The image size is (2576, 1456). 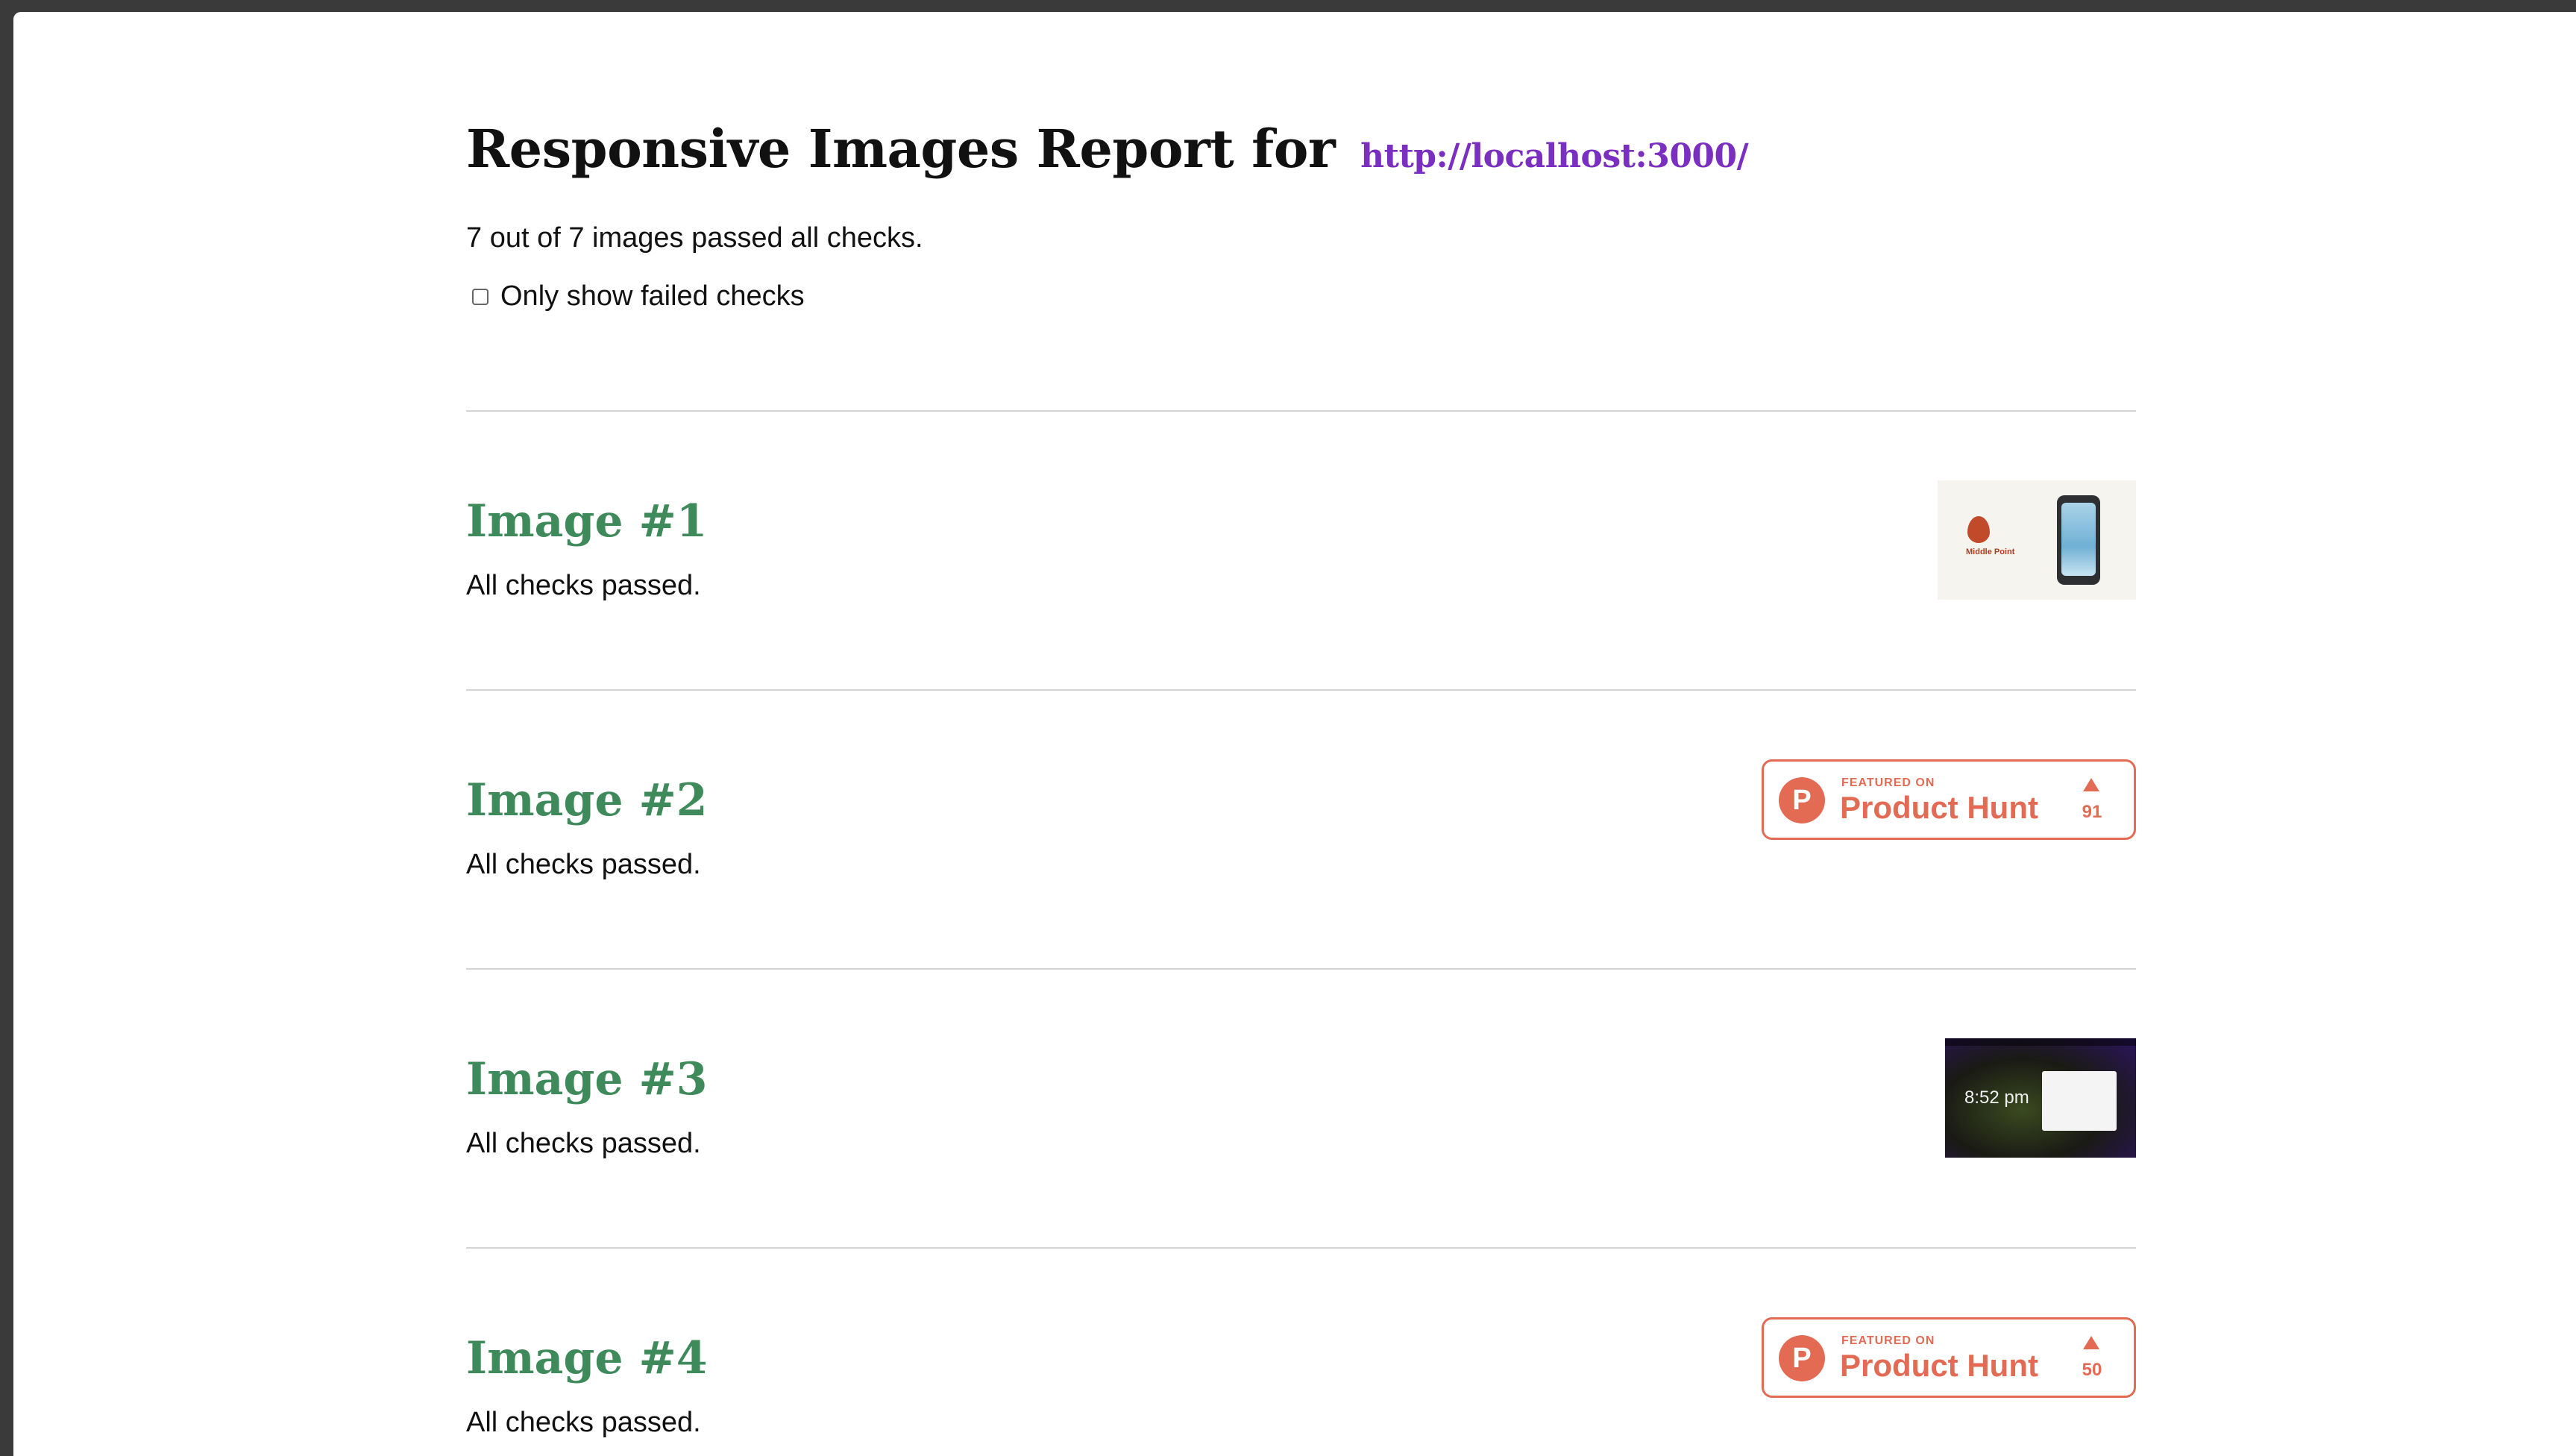 What do you see at coordinates (1997, 1098) in the screenshot?
I see `desktop-clock: 8:52 pm` at bounding box center [1997, 1098].